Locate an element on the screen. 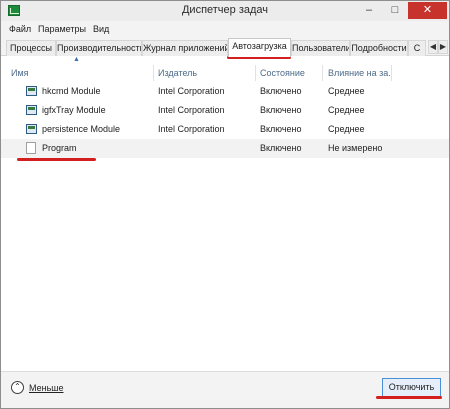  maximize-button: □ is located at coordinates (395, 10).